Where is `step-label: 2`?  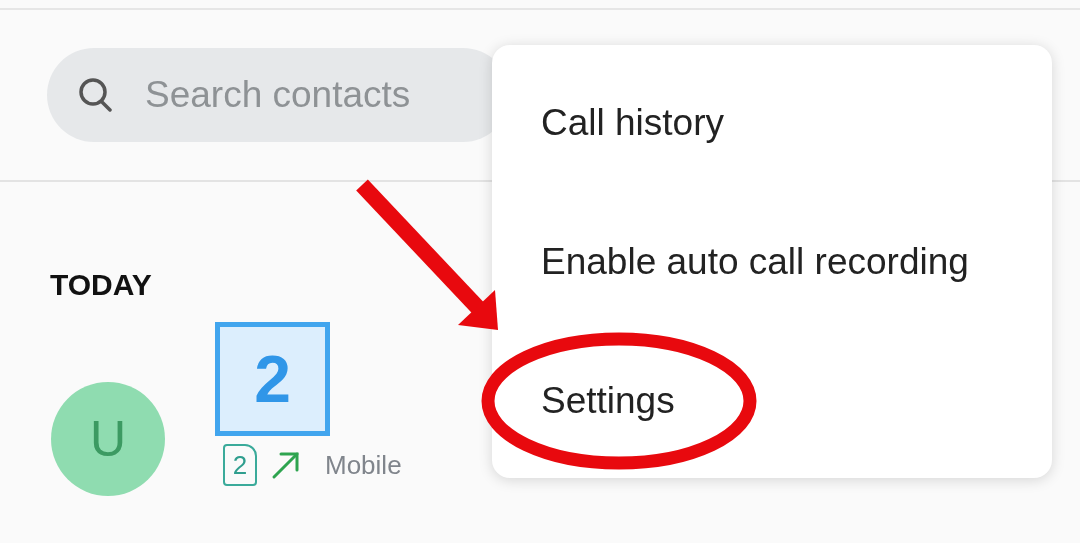 step-label: 2 is located at coordinates (272, 379).